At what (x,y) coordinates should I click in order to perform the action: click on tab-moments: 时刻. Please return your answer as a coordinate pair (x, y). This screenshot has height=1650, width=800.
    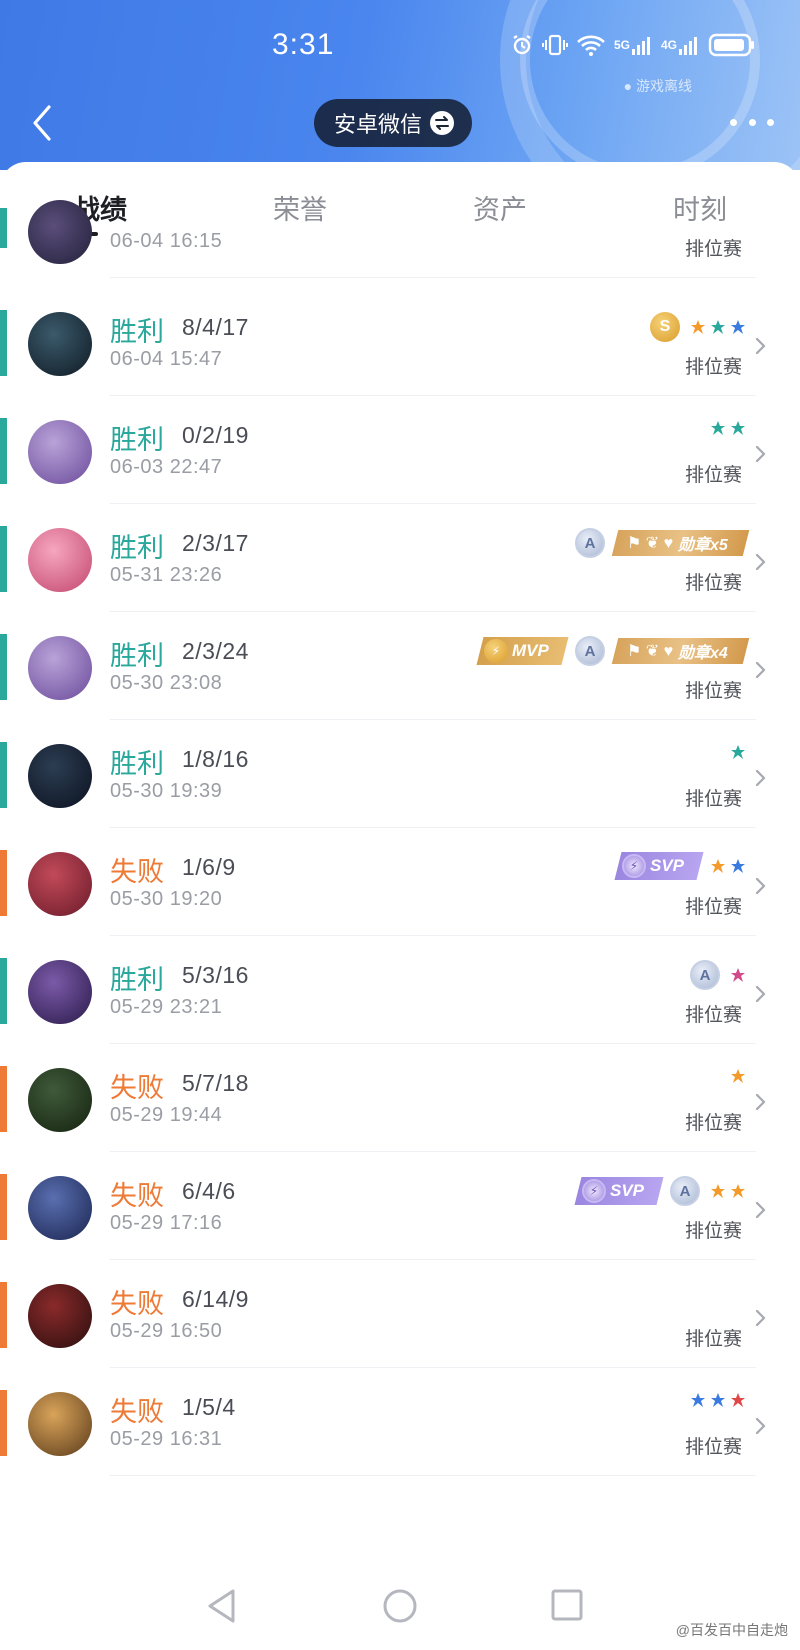
    Looking at the image, I should click on (700, 207).